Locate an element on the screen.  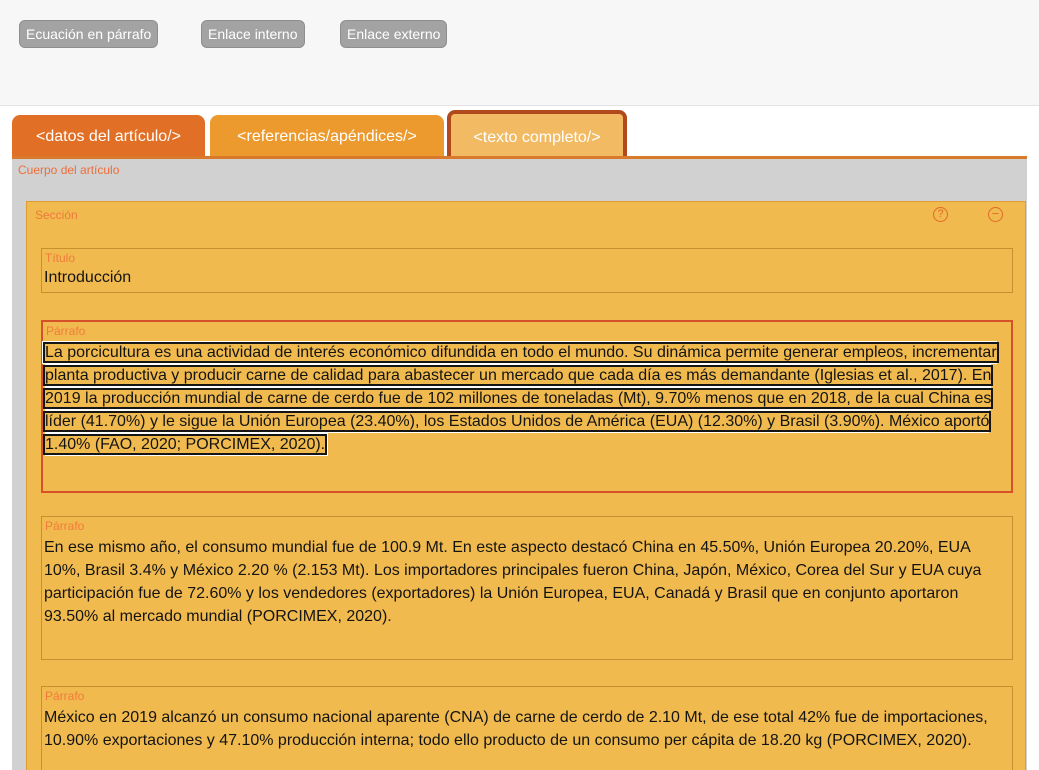
internal-link-button: Enlace interno is located at coordinates (253, 34).